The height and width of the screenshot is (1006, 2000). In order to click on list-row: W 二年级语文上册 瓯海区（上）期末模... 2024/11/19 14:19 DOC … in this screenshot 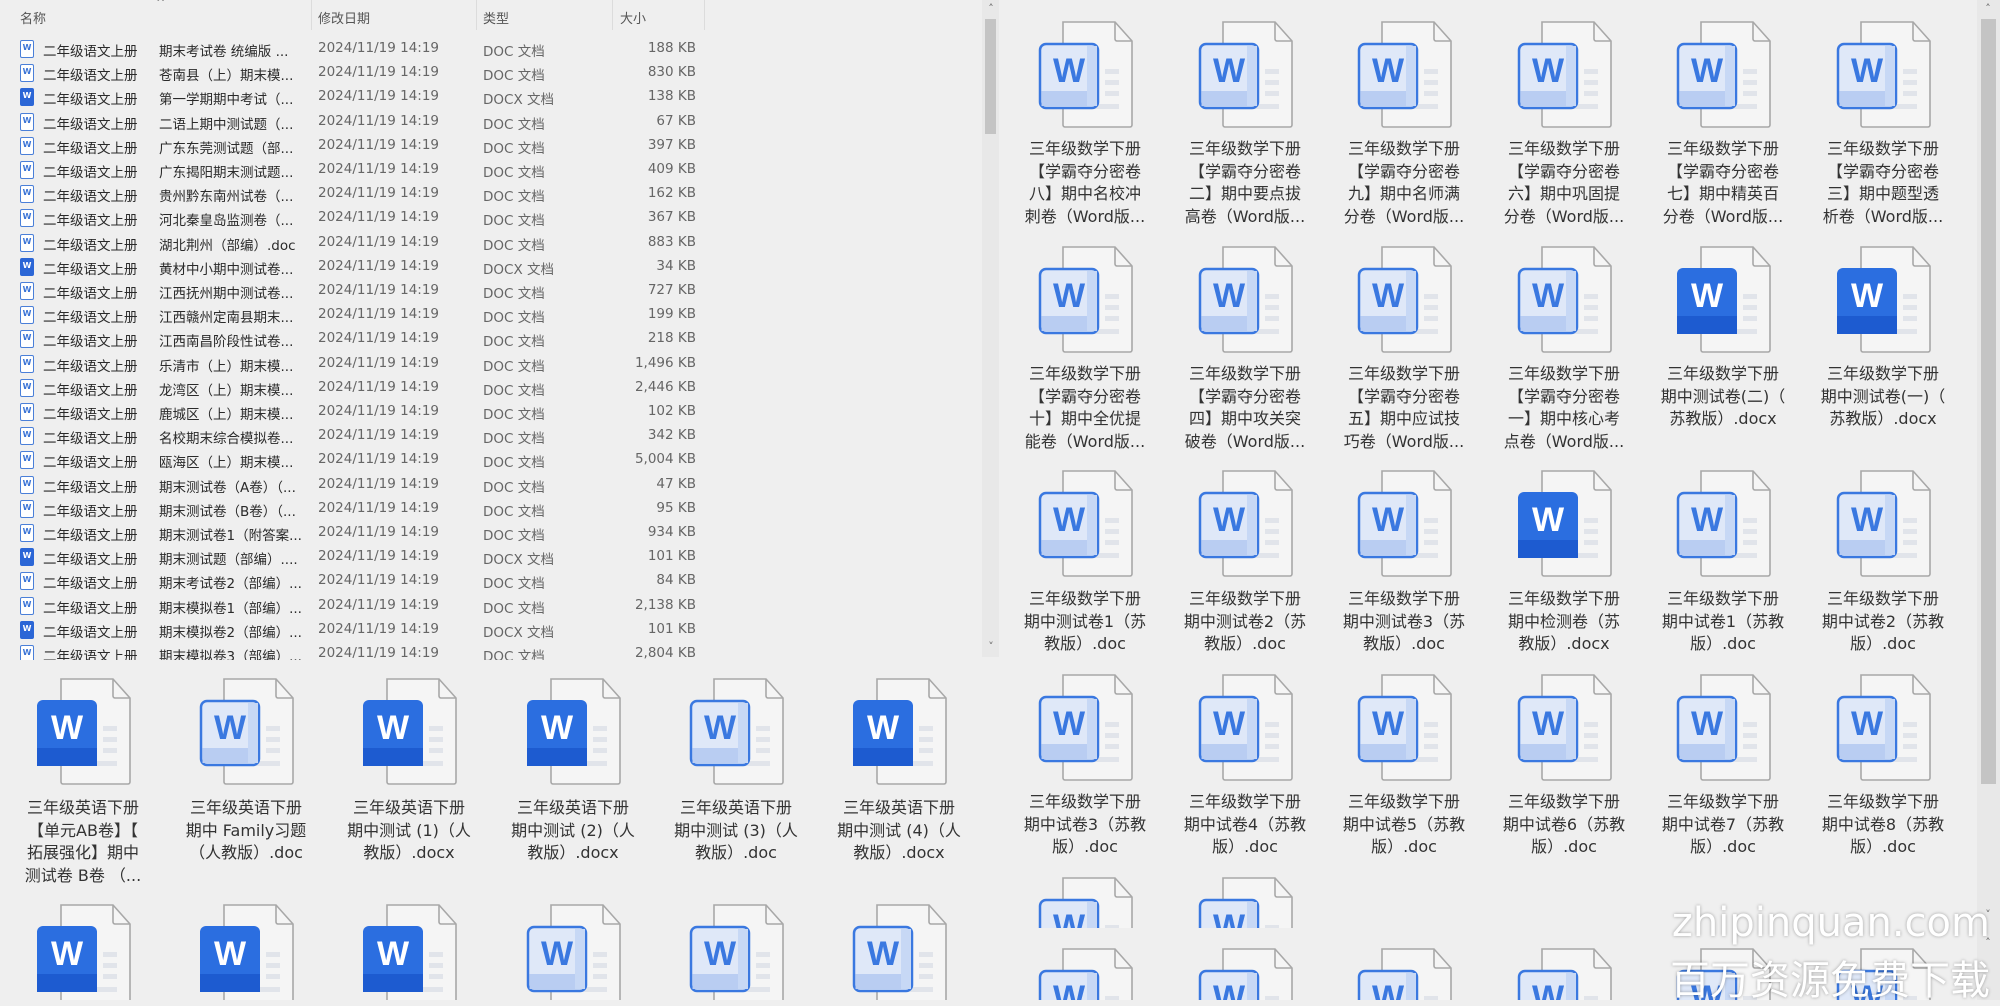, I will do `click(490, 459)`.